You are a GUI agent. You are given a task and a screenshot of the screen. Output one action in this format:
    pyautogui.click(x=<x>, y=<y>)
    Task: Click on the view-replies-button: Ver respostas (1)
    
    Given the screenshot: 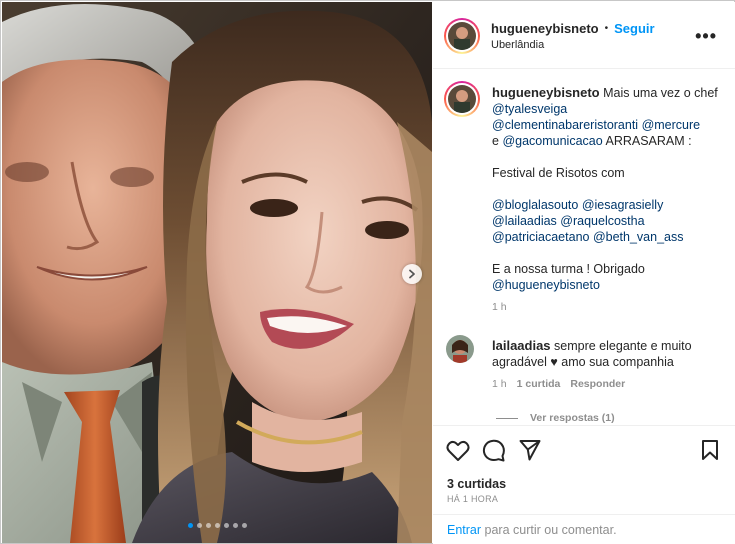 What is the action you would take?
    pyautogui.click(x=572, y=418)
    